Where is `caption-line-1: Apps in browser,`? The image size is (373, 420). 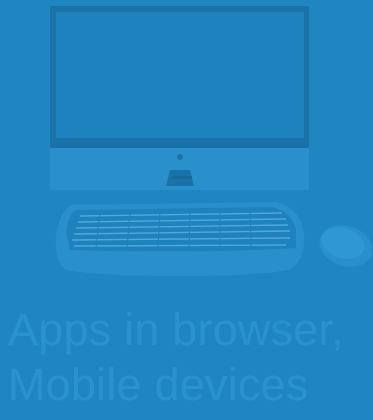
caption-line-1: Apps in browser, is located at coordinates (176, 329).